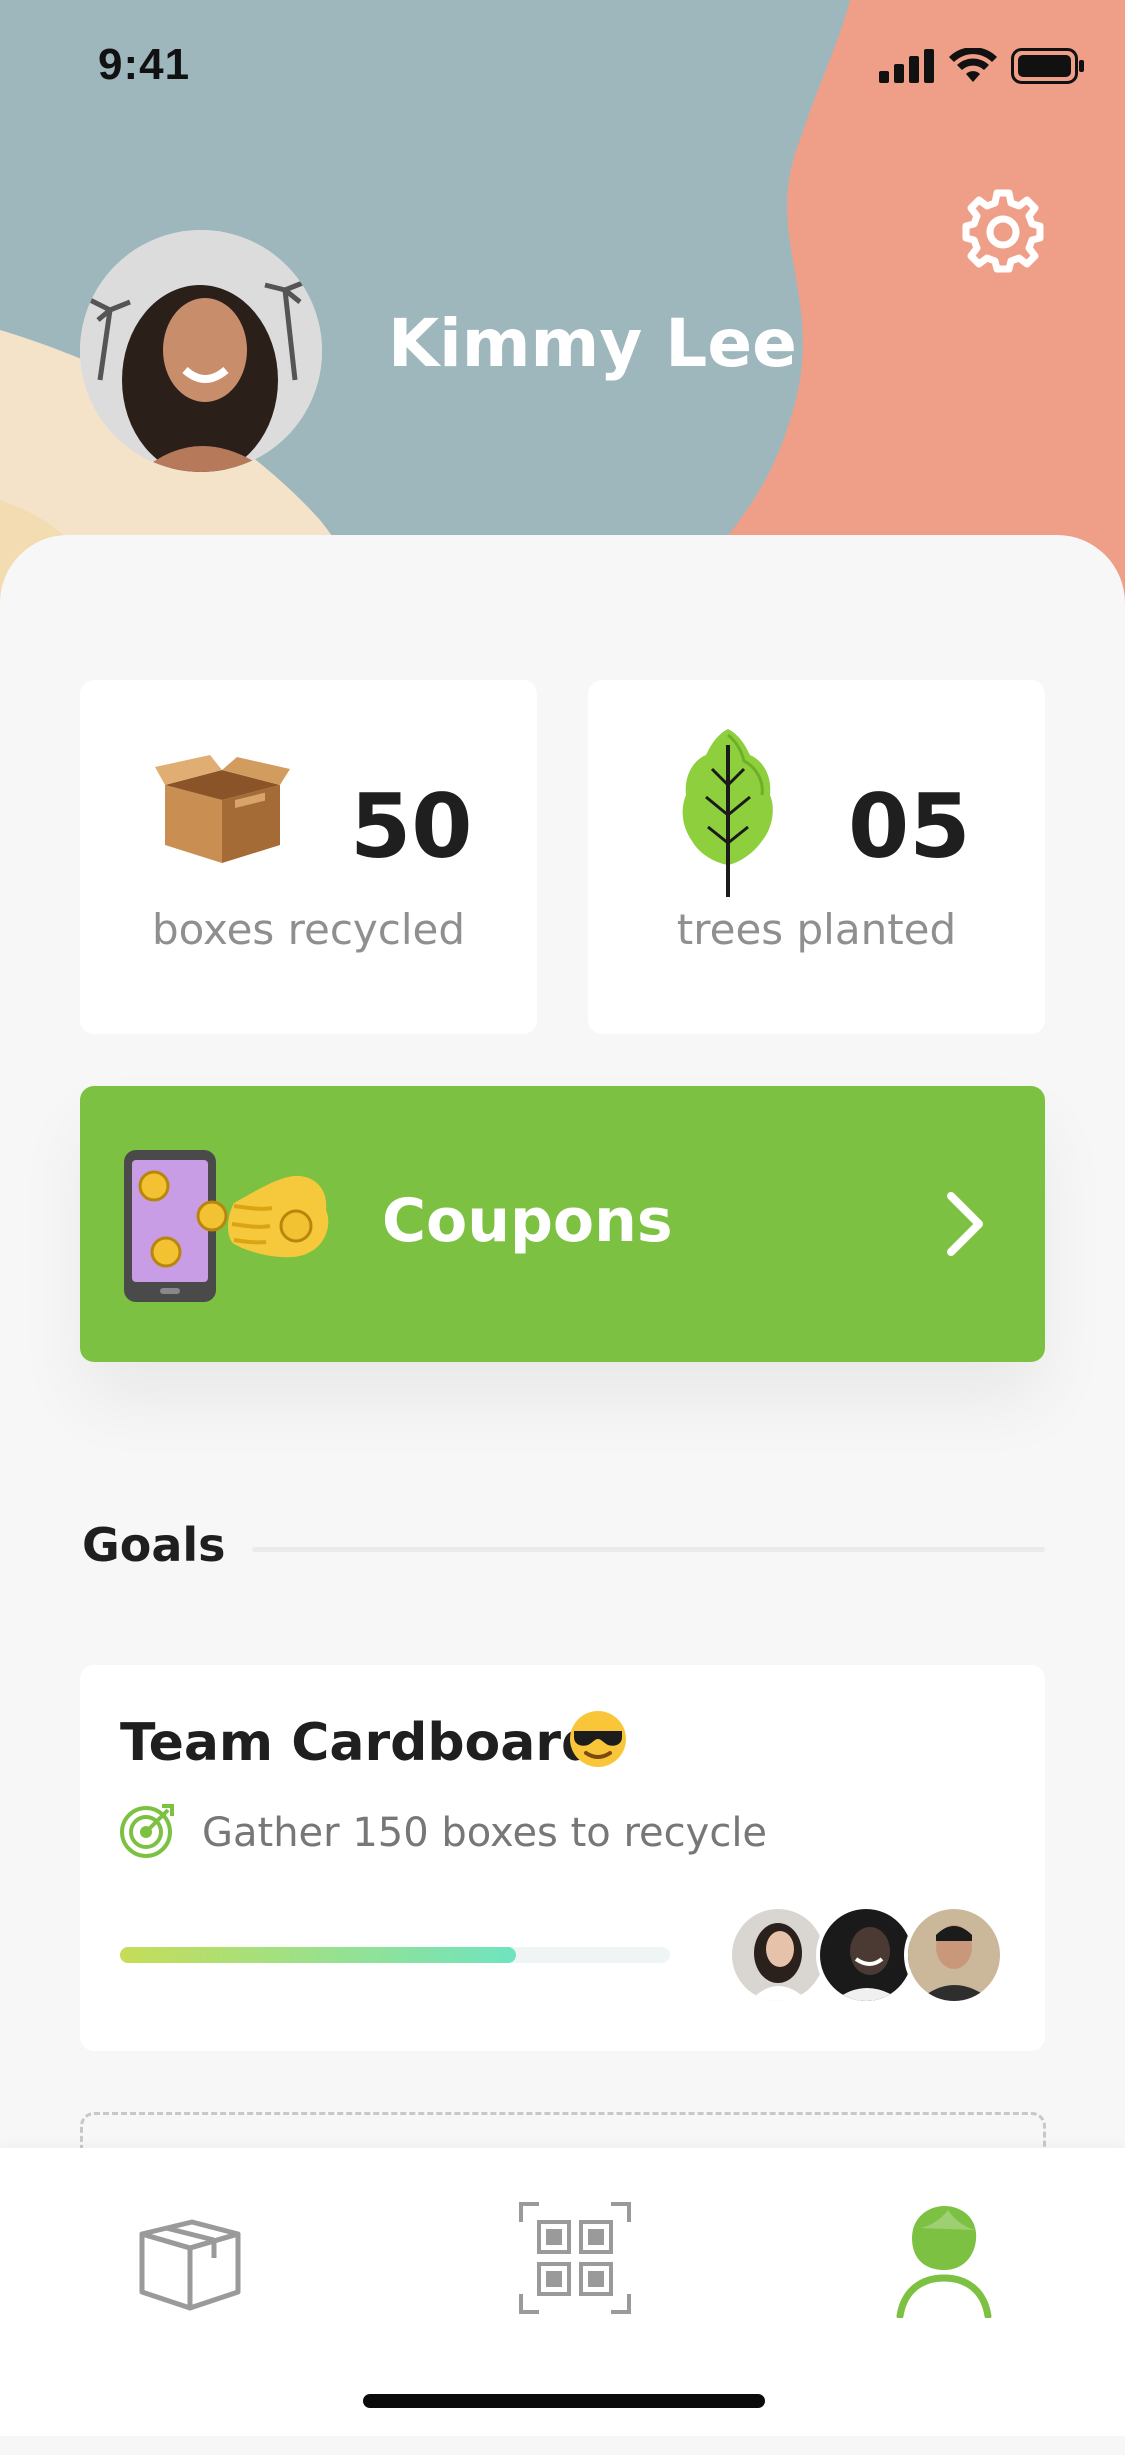 This screenshot has height=2455, width=1125. Describe the element at coordinates (318, 1955) in the screenshot. I see `goal-progress-fill` at that location.